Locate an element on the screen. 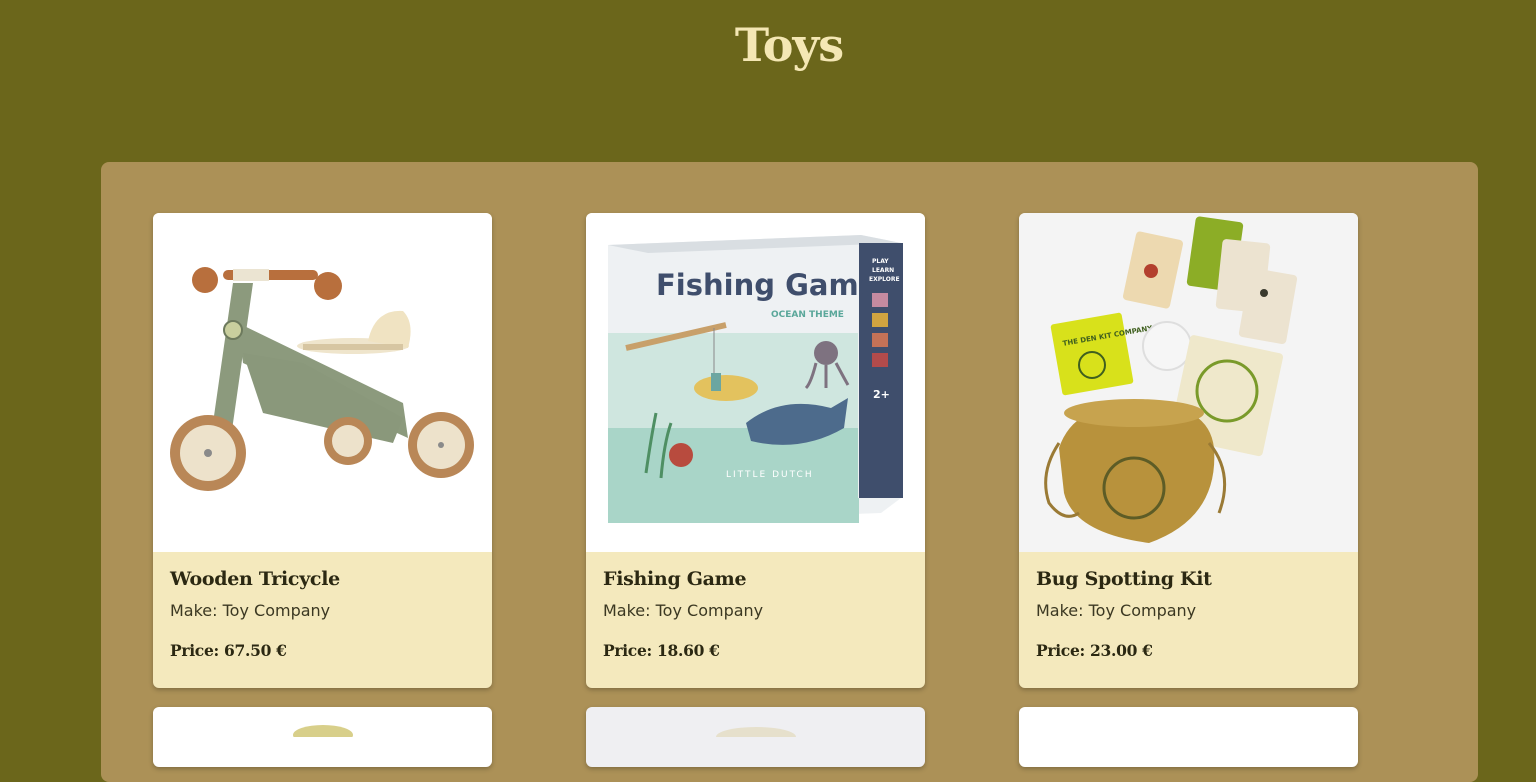 Image resolution: width=1536 pixels, height=782 pixels. box-age: 2+ is located at coordinates (881, 394).